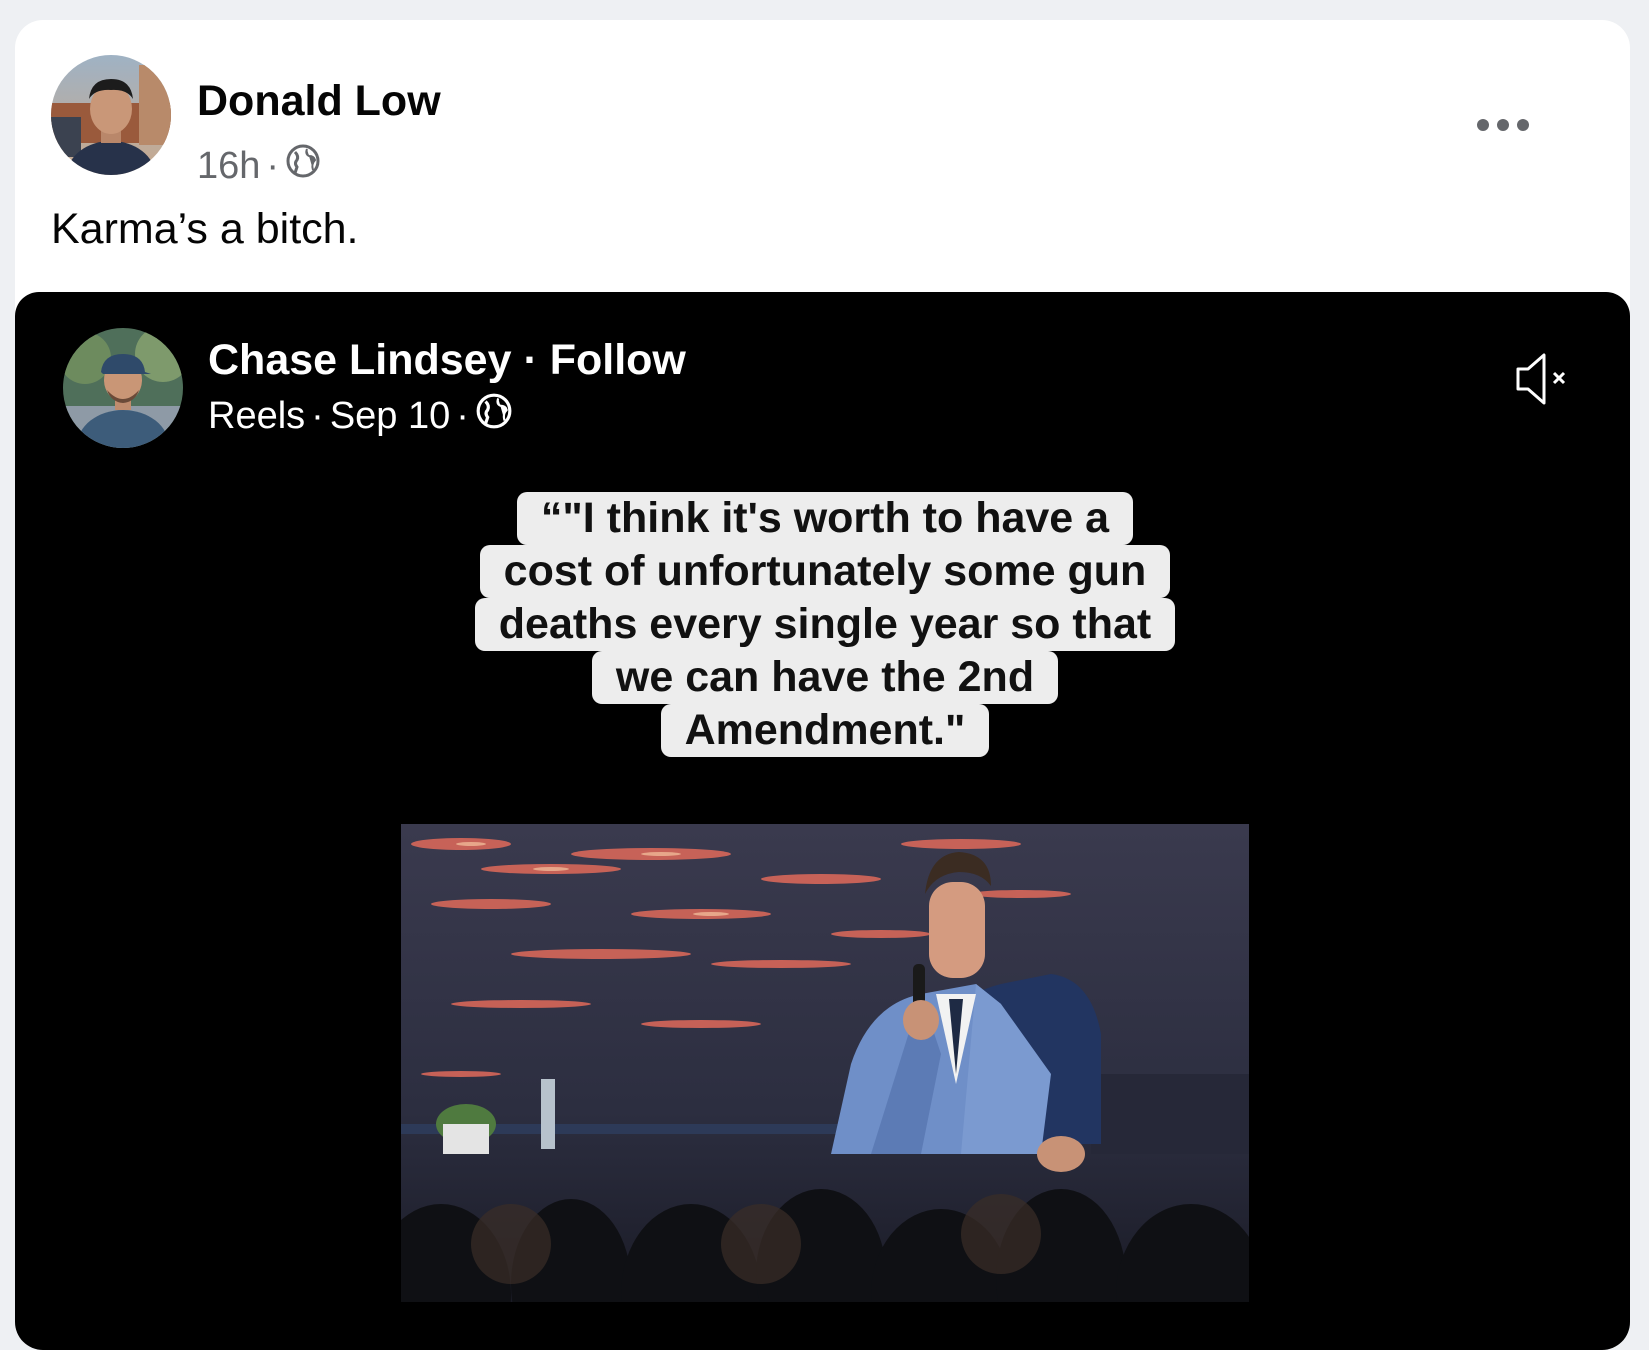  What do you see at coordinates (390, 416) in the screenshot?
I see `reel-date: Sep 10` at bounding box center [390, 416].